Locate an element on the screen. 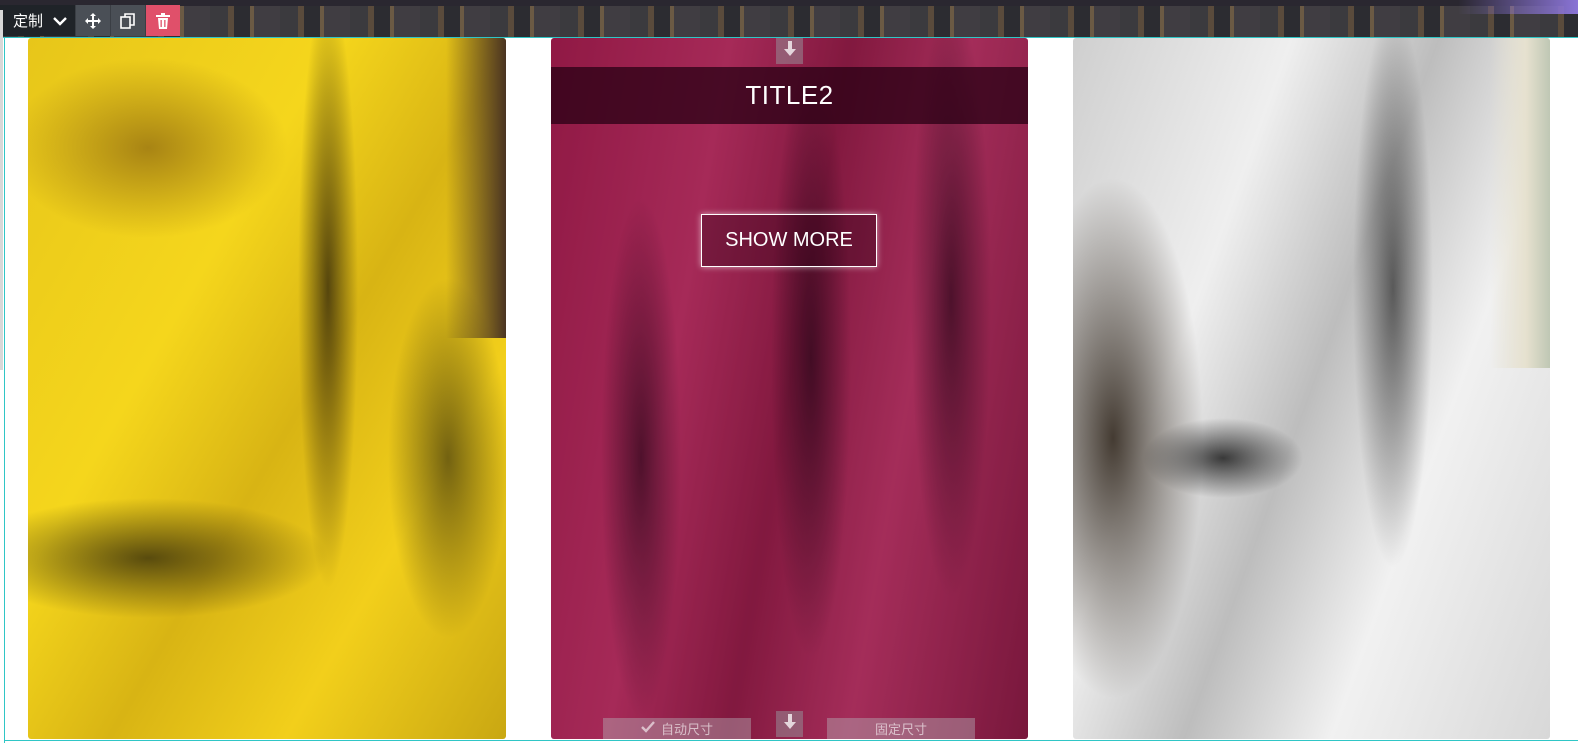  move-button is located at coordinates (93, 20).